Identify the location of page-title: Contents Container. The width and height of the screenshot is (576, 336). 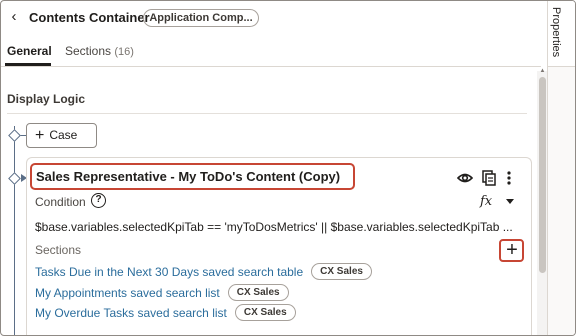
(89, 17).